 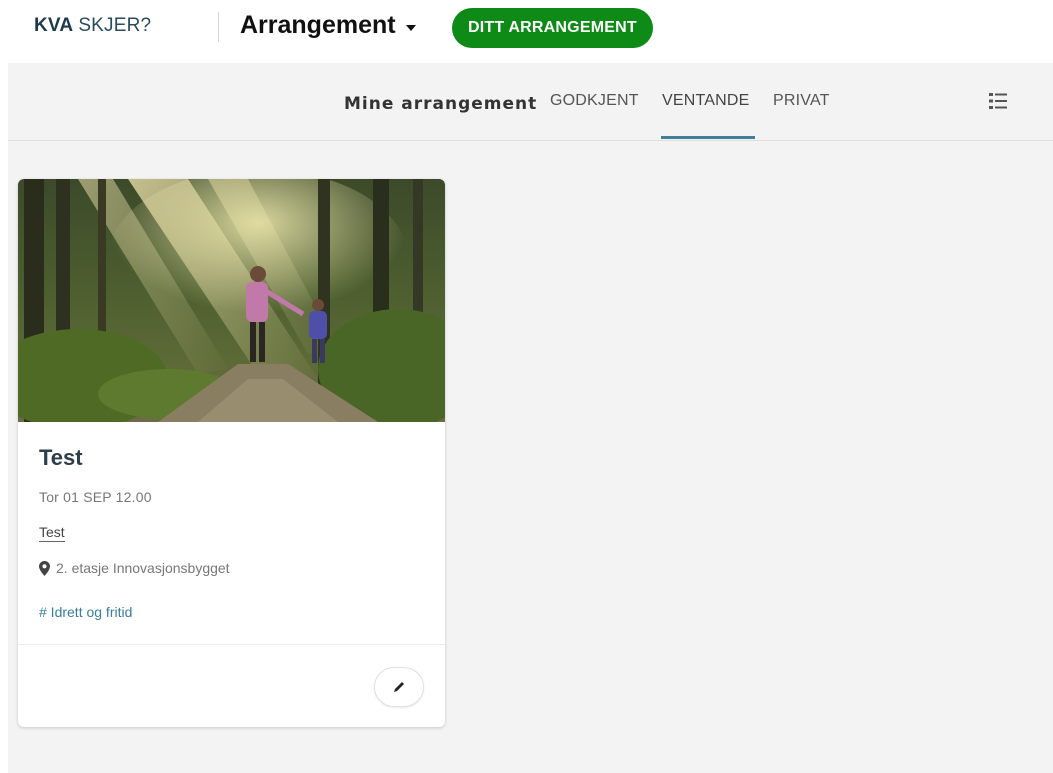 What do you see at coordinates (706, 101) in the screenshot?
I see `tab-ventande: VENTANDE` at bounding box center [706, 101].